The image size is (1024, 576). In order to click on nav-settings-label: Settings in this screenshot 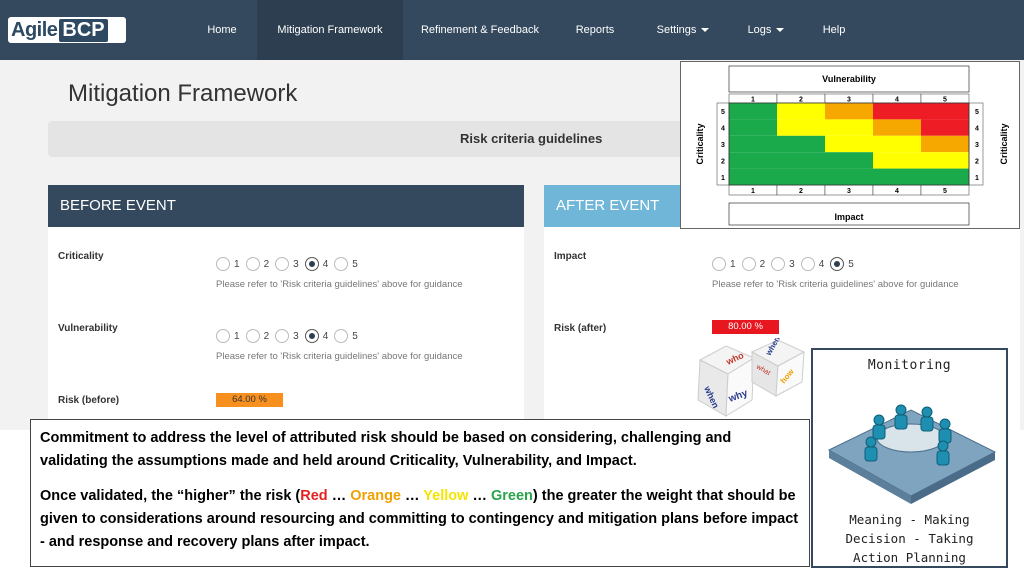, I will do `click(676, 30)`.